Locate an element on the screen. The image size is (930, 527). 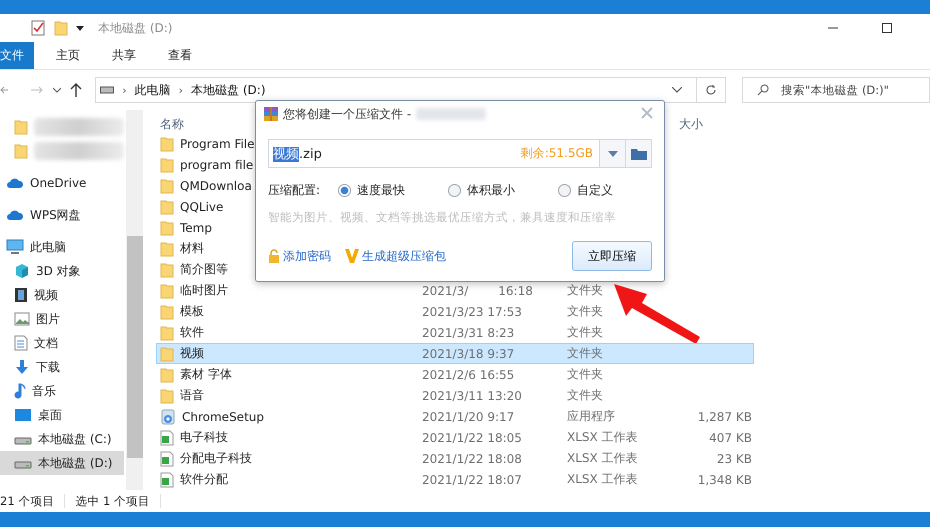
file-name: program file is located at coordinates (217, 165).